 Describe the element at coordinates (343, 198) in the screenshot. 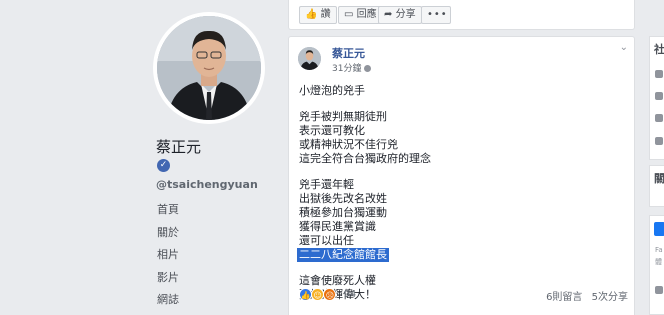

I see `post-line: 出獄後先改名改姓` at that location.